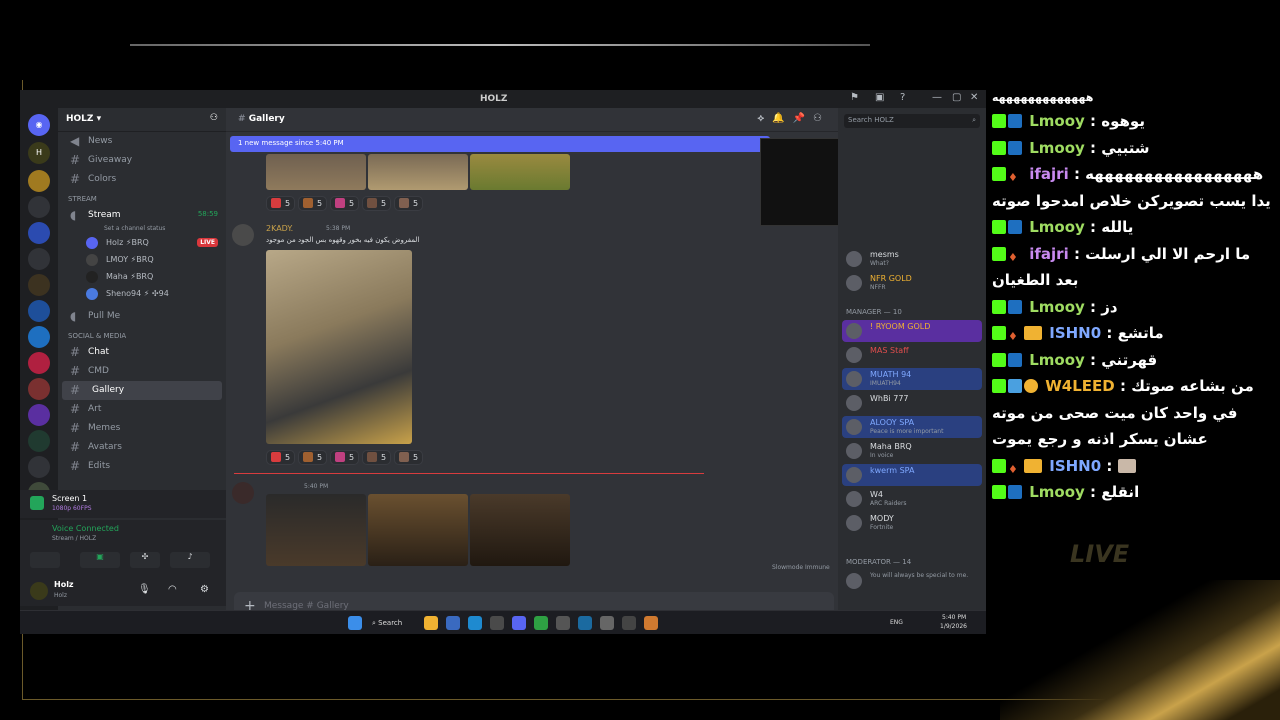 Image resolution: width=1280 pixels, height=720 pixels. I want to click on windows-start-icon, so click(355, 623).